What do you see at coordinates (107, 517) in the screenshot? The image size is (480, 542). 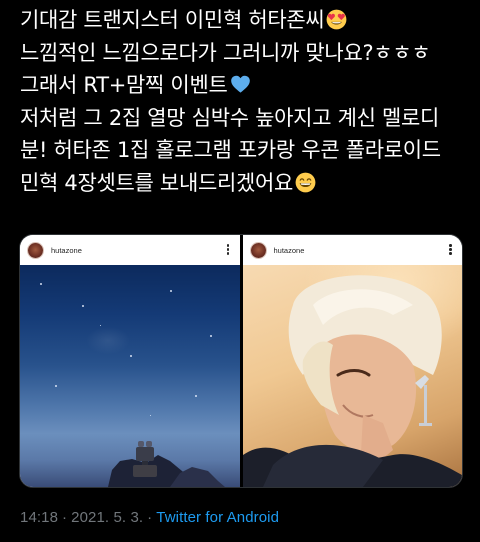 I see `tweet-date: 2021. 5. 3.` at bounding box center [107, 517].